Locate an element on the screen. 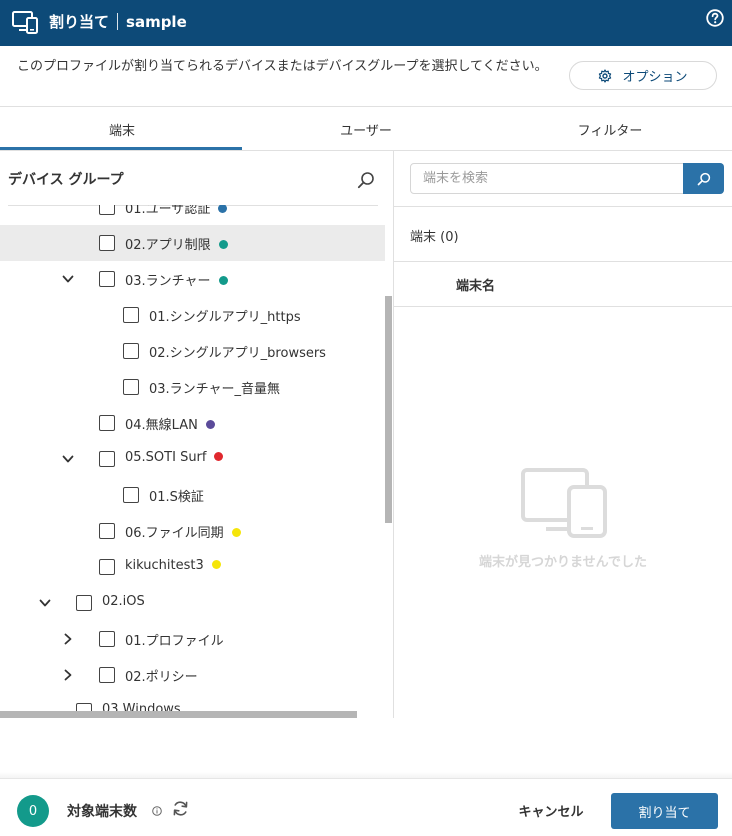 The width and height of the screenshot is (732, 836). group-label: 01.シングルアプリ_https is located at coordinates (225, 315).